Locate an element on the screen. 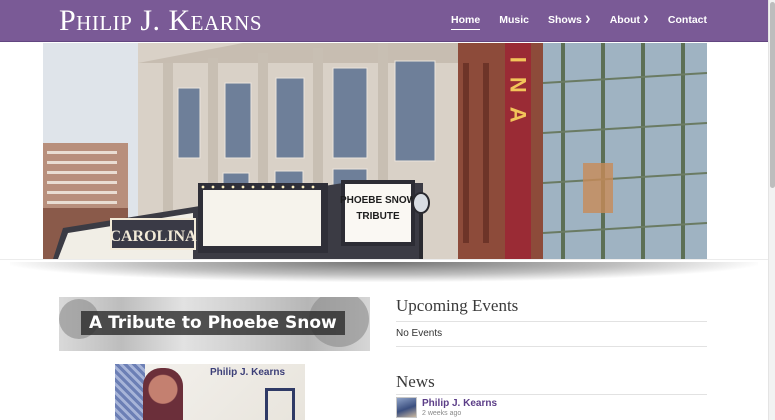 Image resolution: width=775 pixels, height=420 pixels. hero-shadow is located at coordinates (384, 272).